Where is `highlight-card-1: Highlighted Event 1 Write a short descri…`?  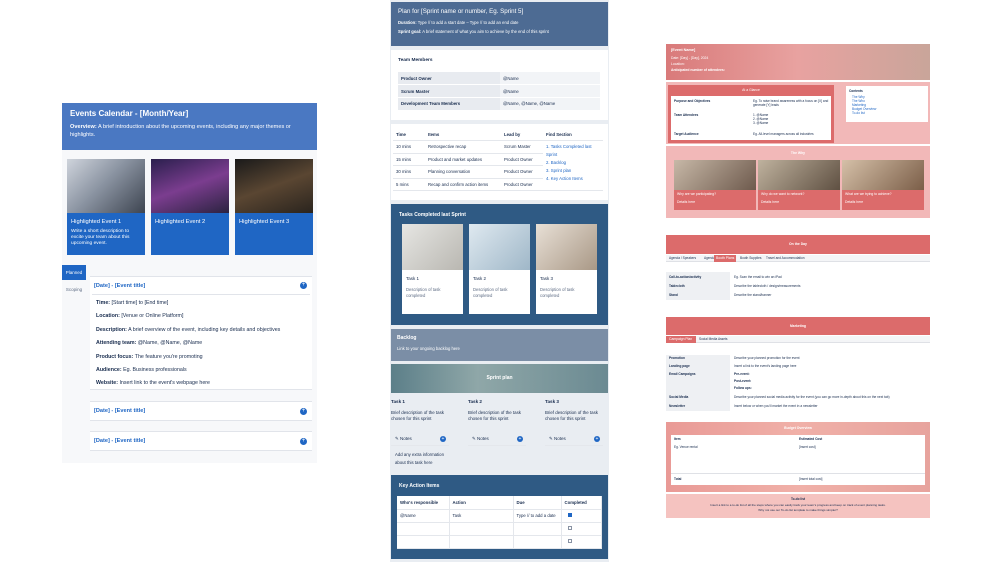
highlight-card-1: Highlighted Event 1 Write a short descri… is located at coordinates (106, 207).